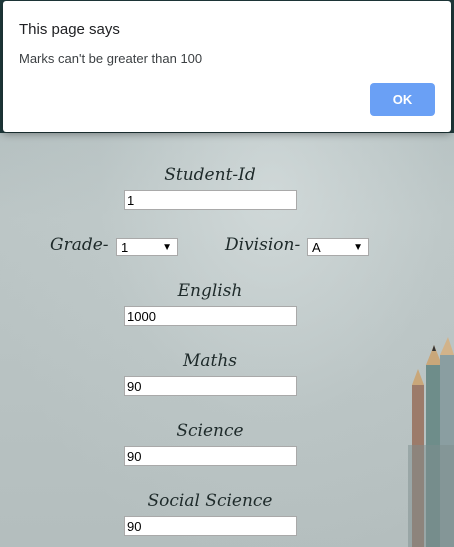  What do you see at coordinates (402, 99) in the screenshot?
I see `ok-button: OK` at bounding box center [402, 99].